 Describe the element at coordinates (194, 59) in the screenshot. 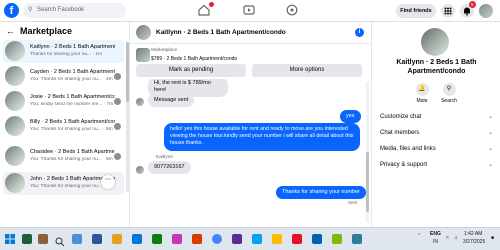

I see `listing-details: $789 · 2 Beds 1 Bath Apartment/condo` at that location.